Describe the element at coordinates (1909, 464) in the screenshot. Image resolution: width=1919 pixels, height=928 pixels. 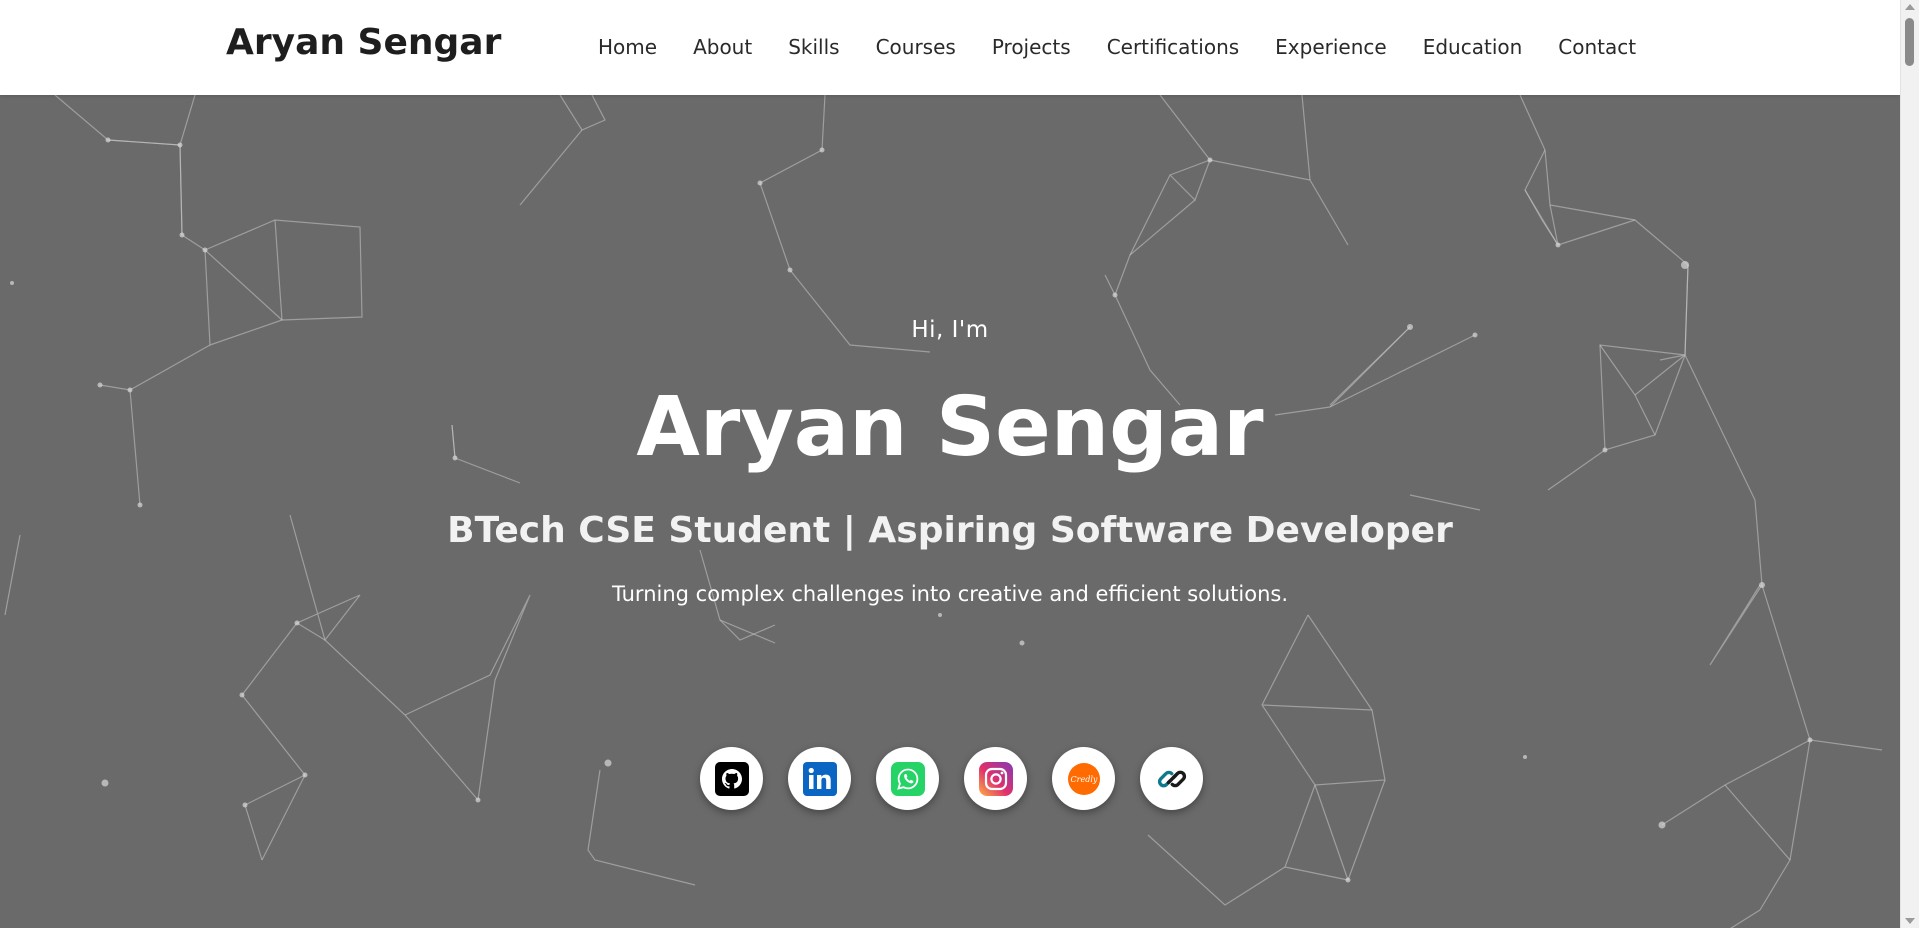
I see `page-scrollbar` at that location.